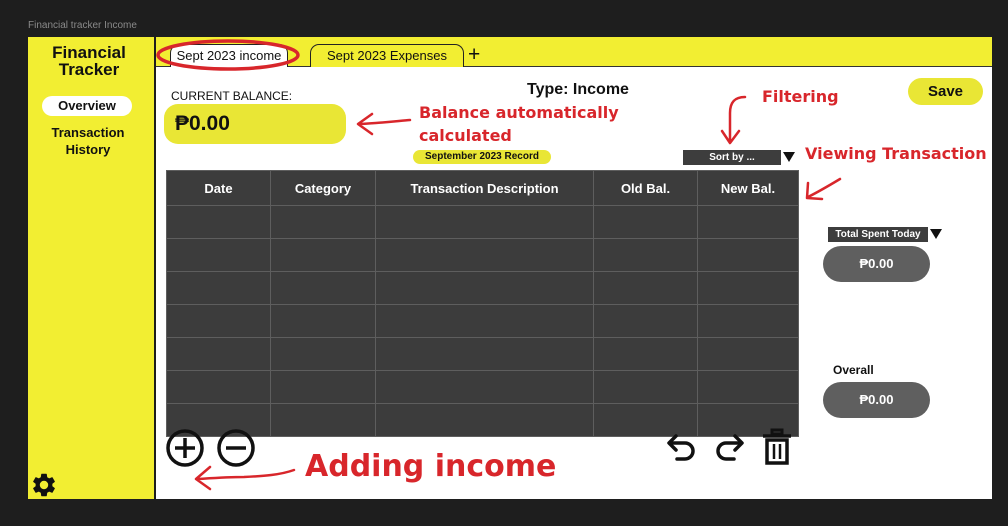 Image resolution: width=1008 pixels, height=526 pixels. Describe the element at coordinates (733, 120) in the screenshot. I see `annotation-arrow-filtering` at that location.